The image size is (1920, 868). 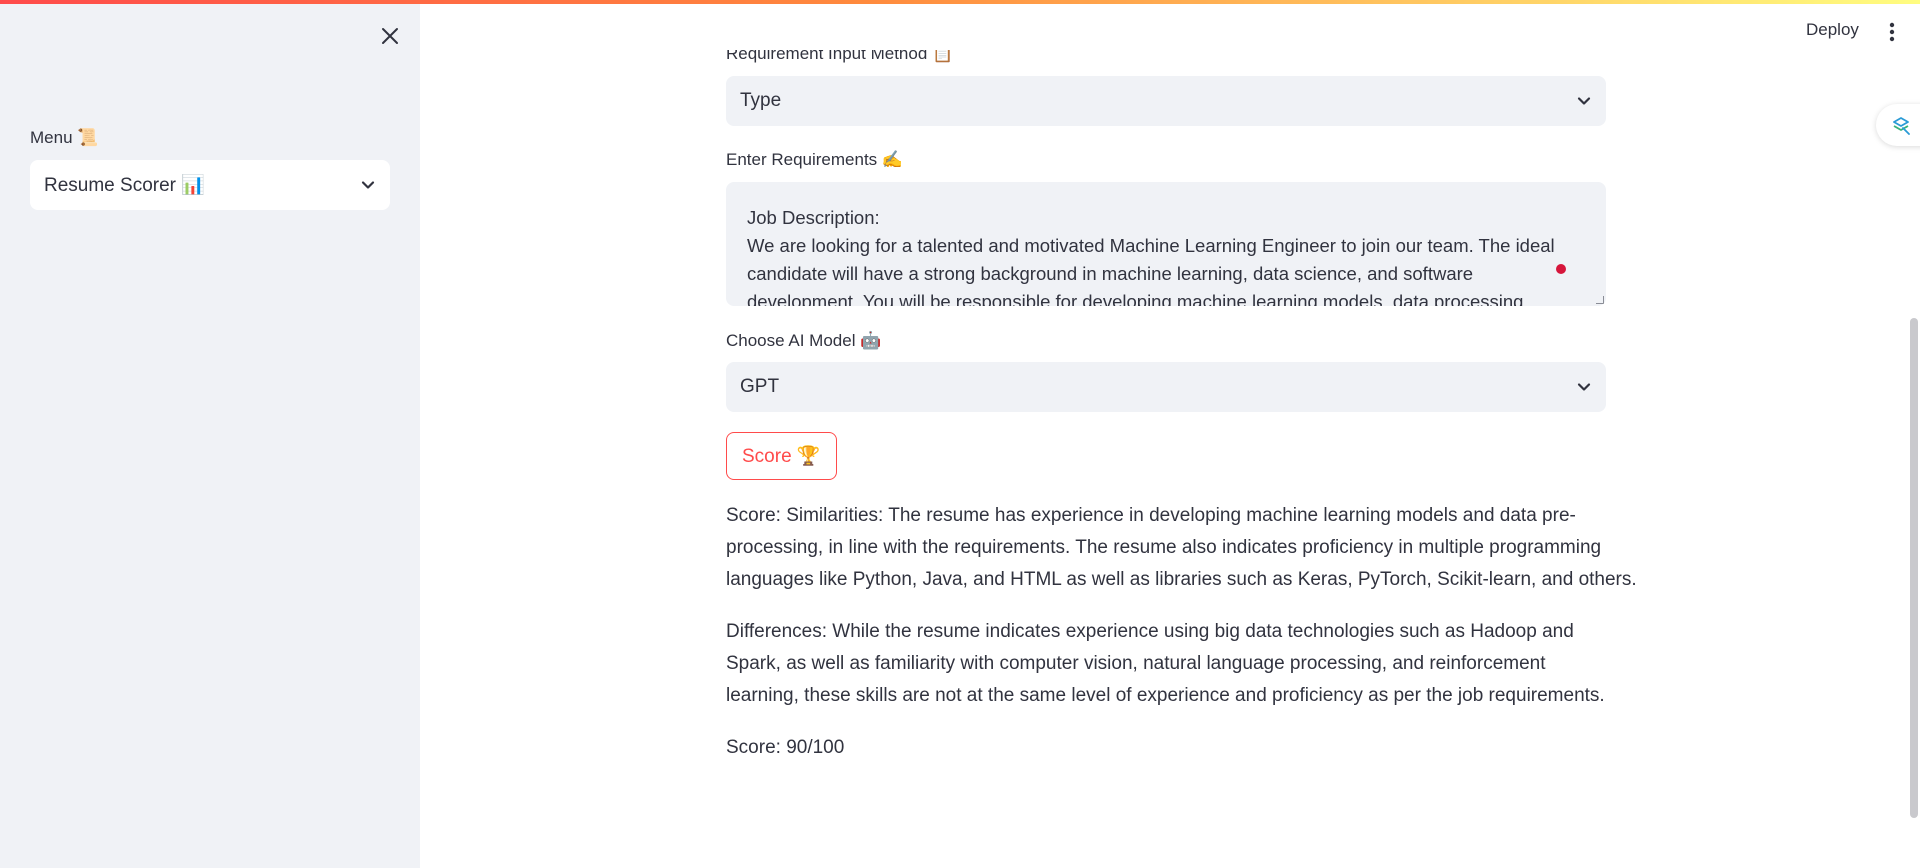 I want to click on model-label: Choose AI Model 🤖, so click(x=804, y=340).